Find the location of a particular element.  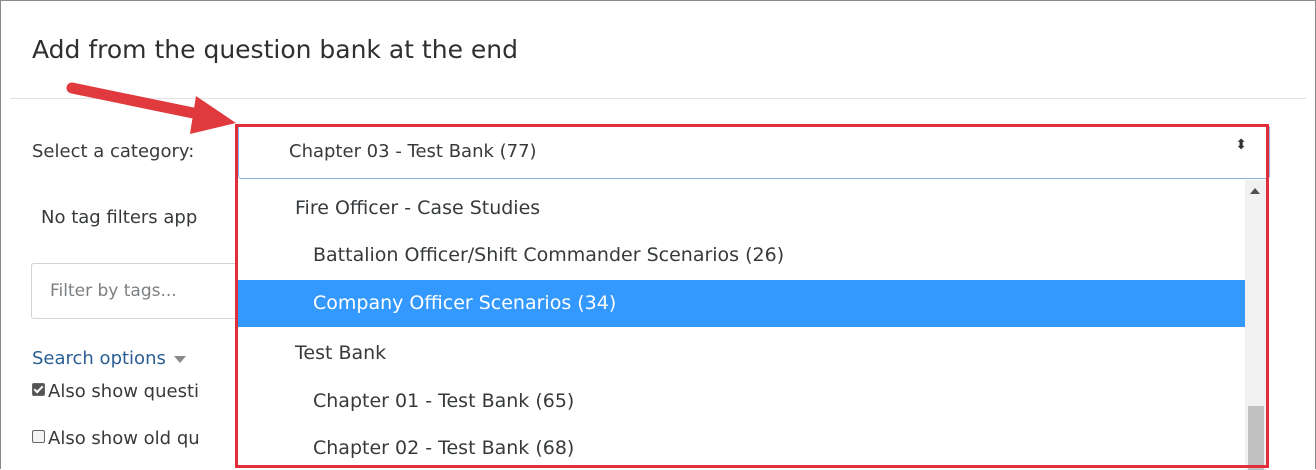

search-options-toggle: Search options is located at coordinates (109, 358).